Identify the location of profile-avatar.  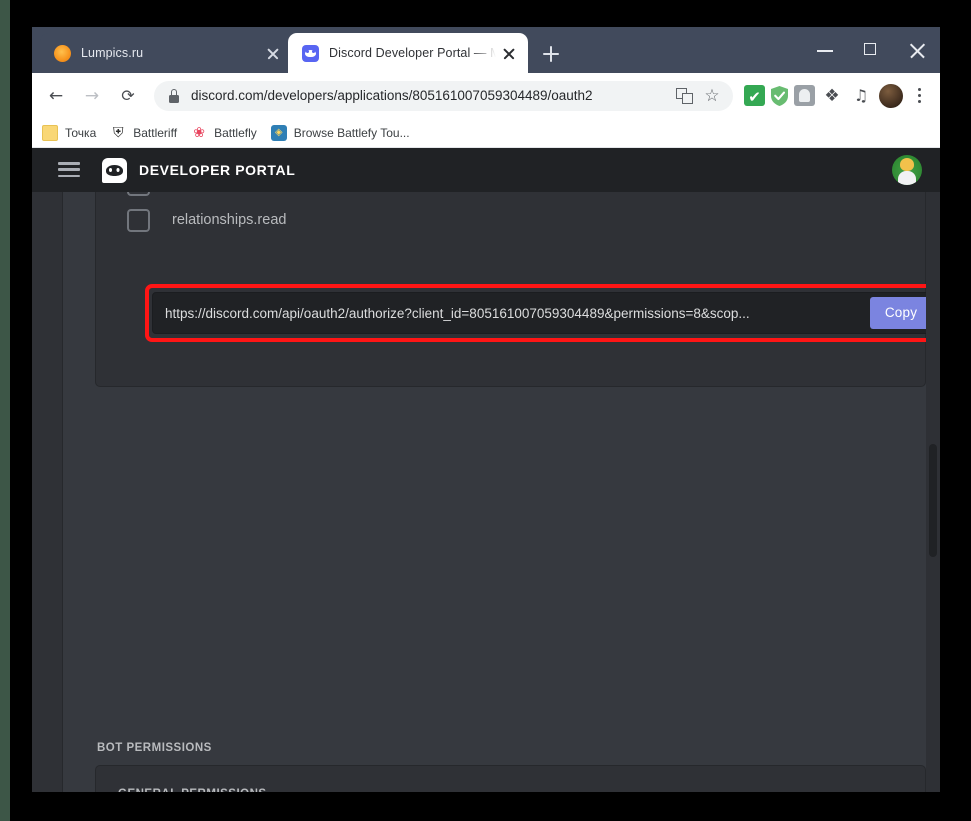
(891, 95).